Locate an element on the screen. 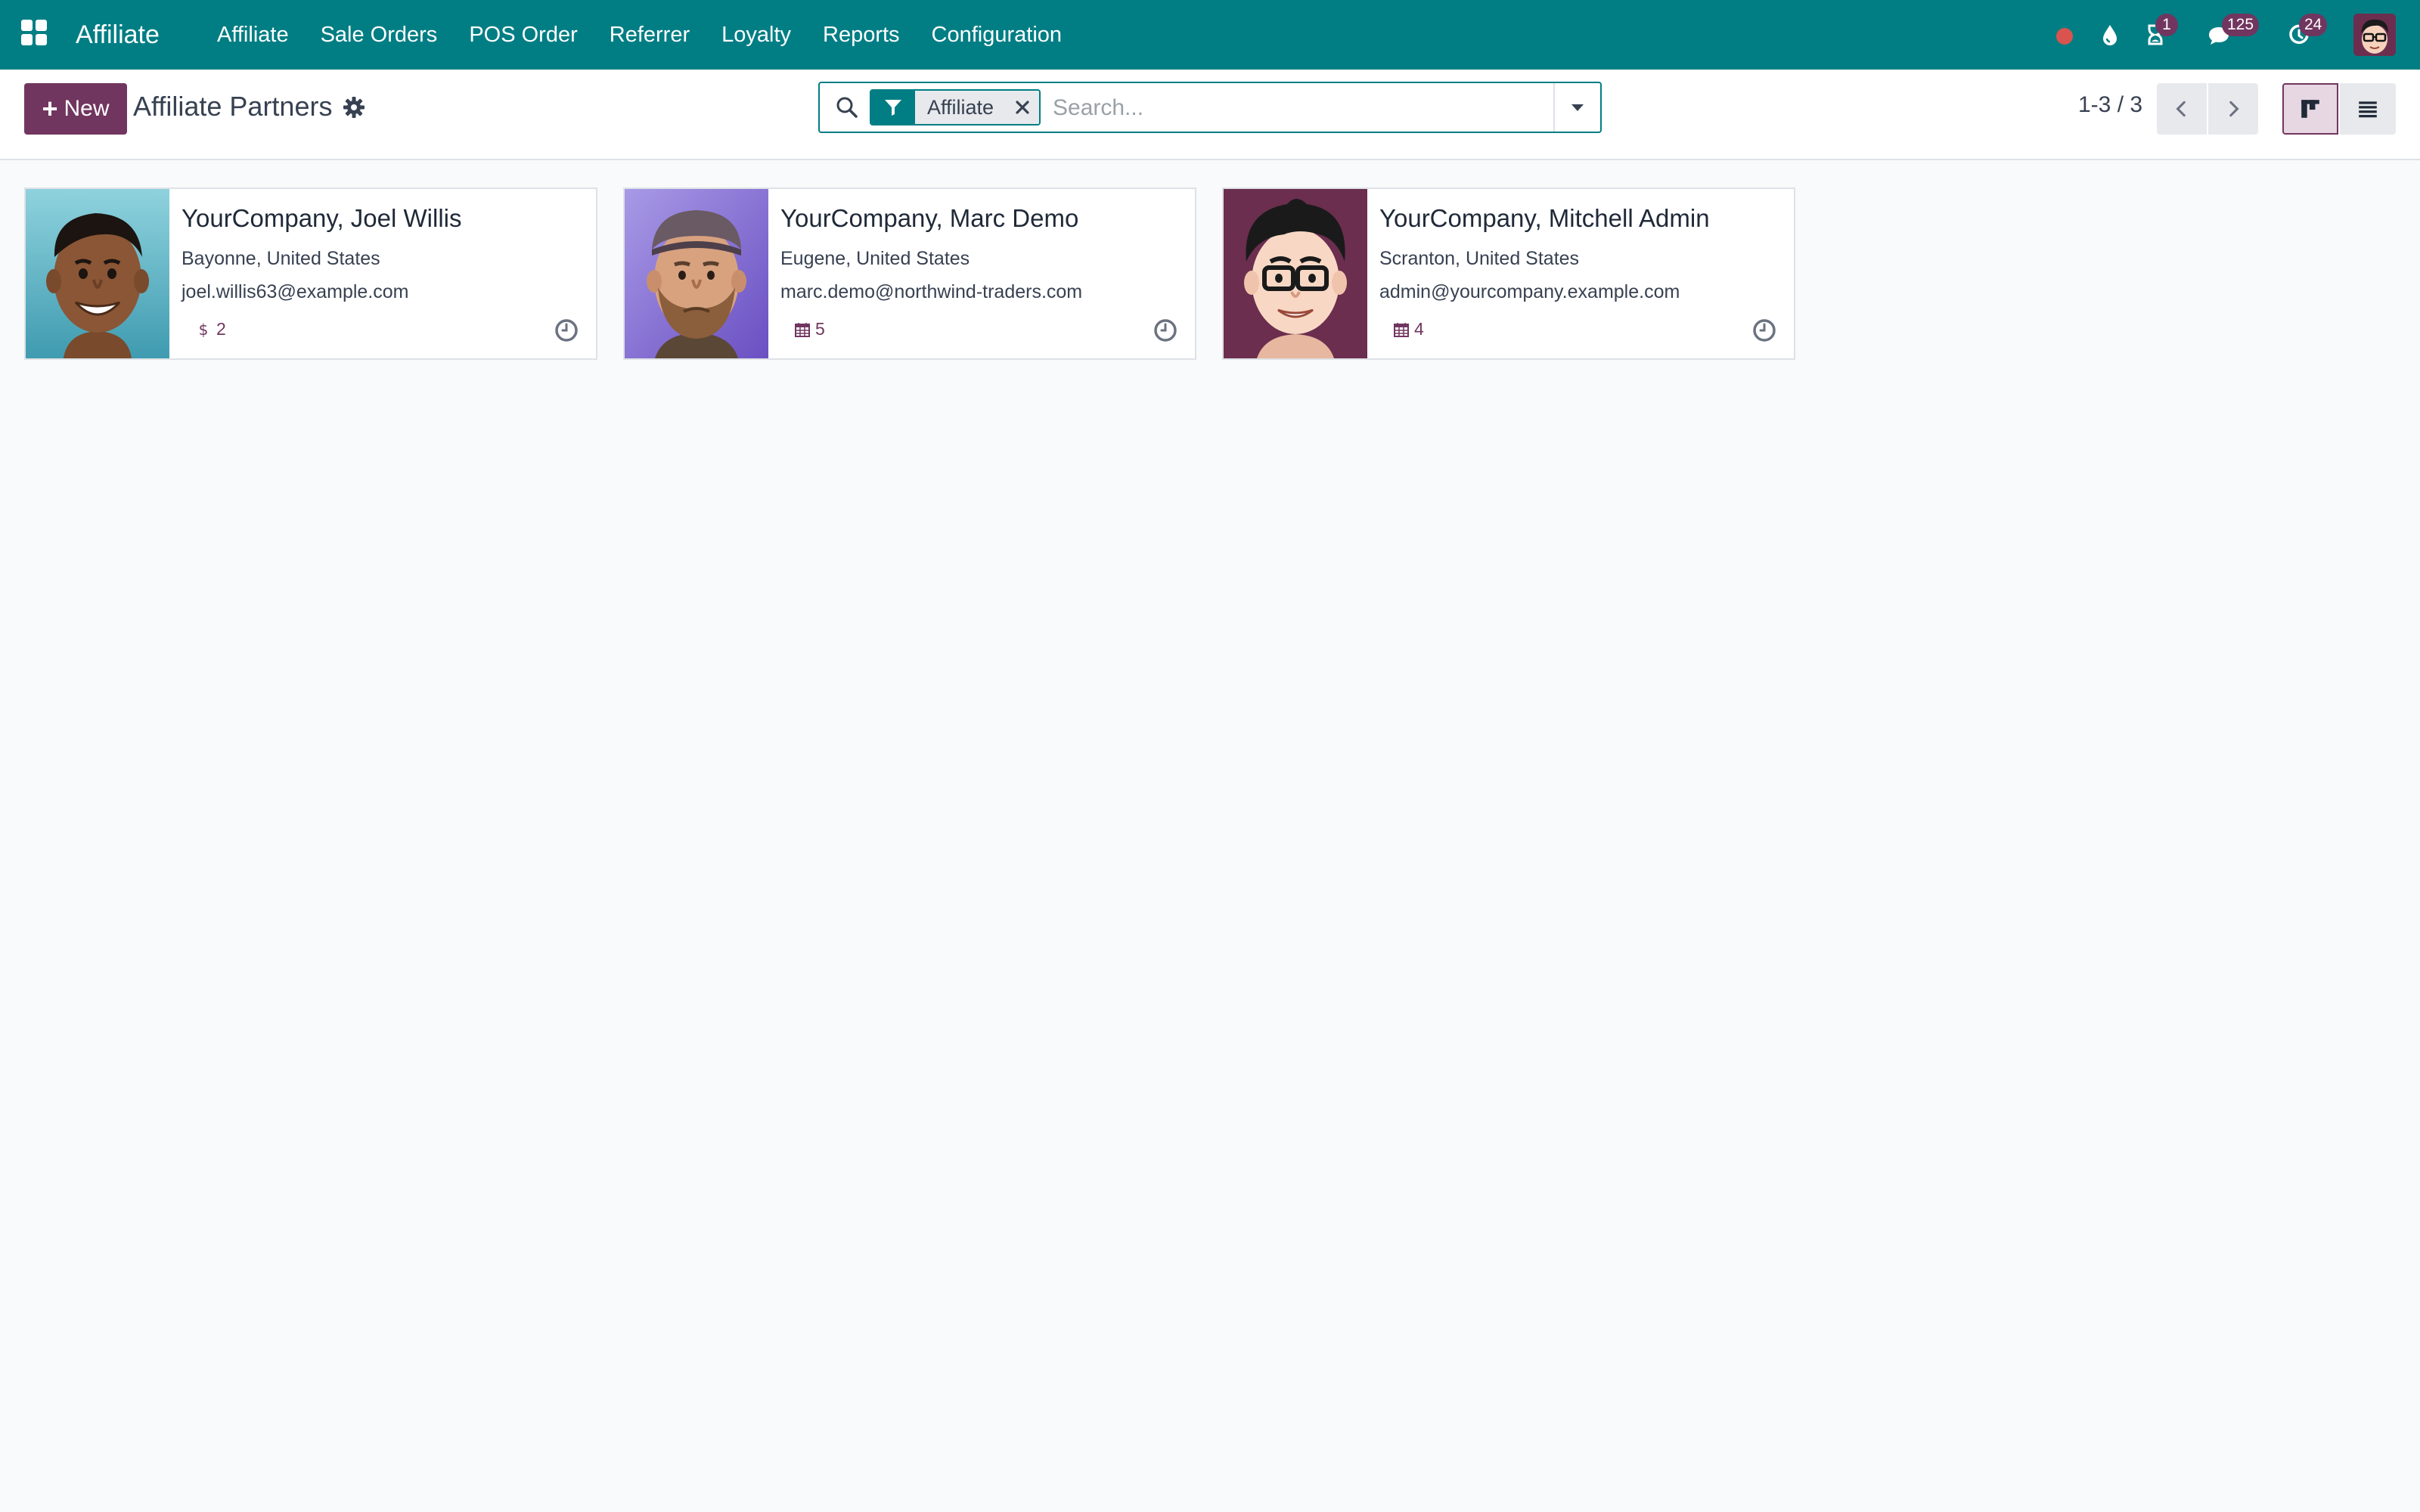  timer-icon: 24 is located at coordinates (2304, 34).